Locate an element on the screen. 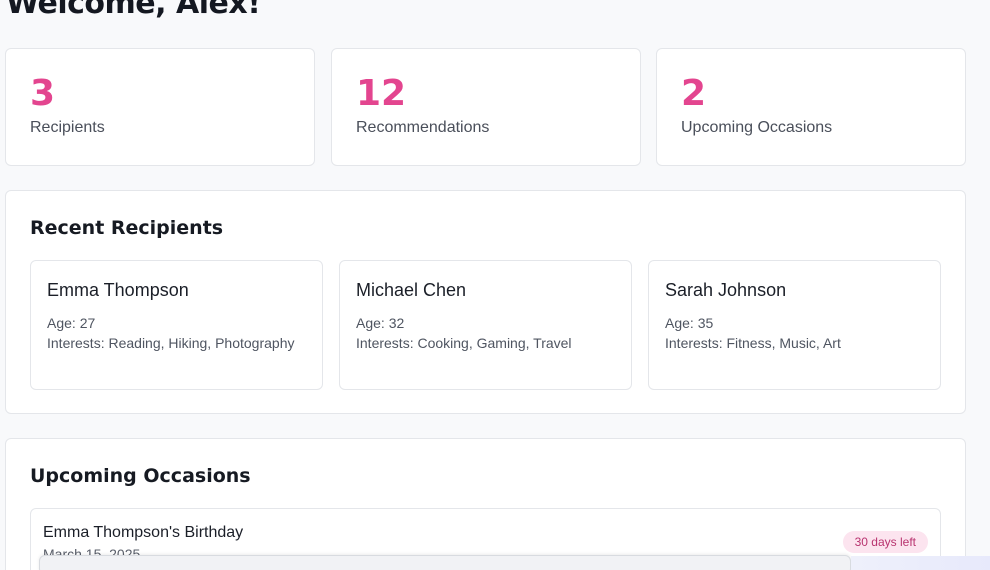 The image size is (990, 570). occasion-name: Emma Thompson's Birthday is located at coordinates (143, 532).